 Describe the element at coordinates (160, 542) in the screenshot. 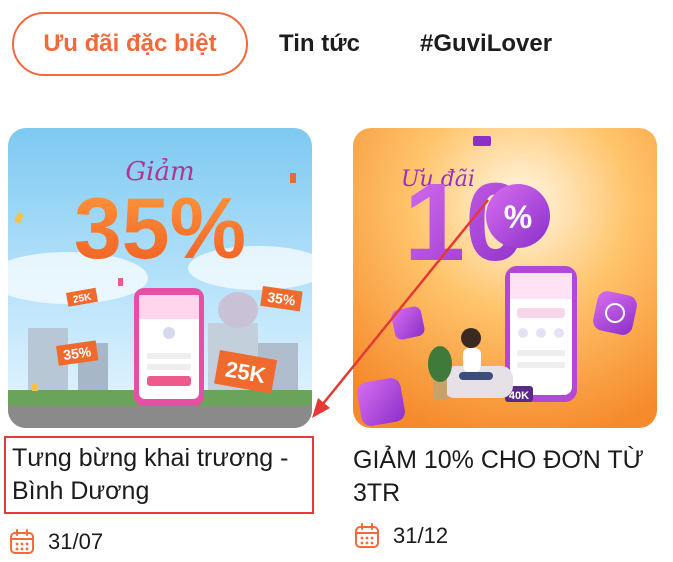

I see `promo-card-date: 31/07` at that location.